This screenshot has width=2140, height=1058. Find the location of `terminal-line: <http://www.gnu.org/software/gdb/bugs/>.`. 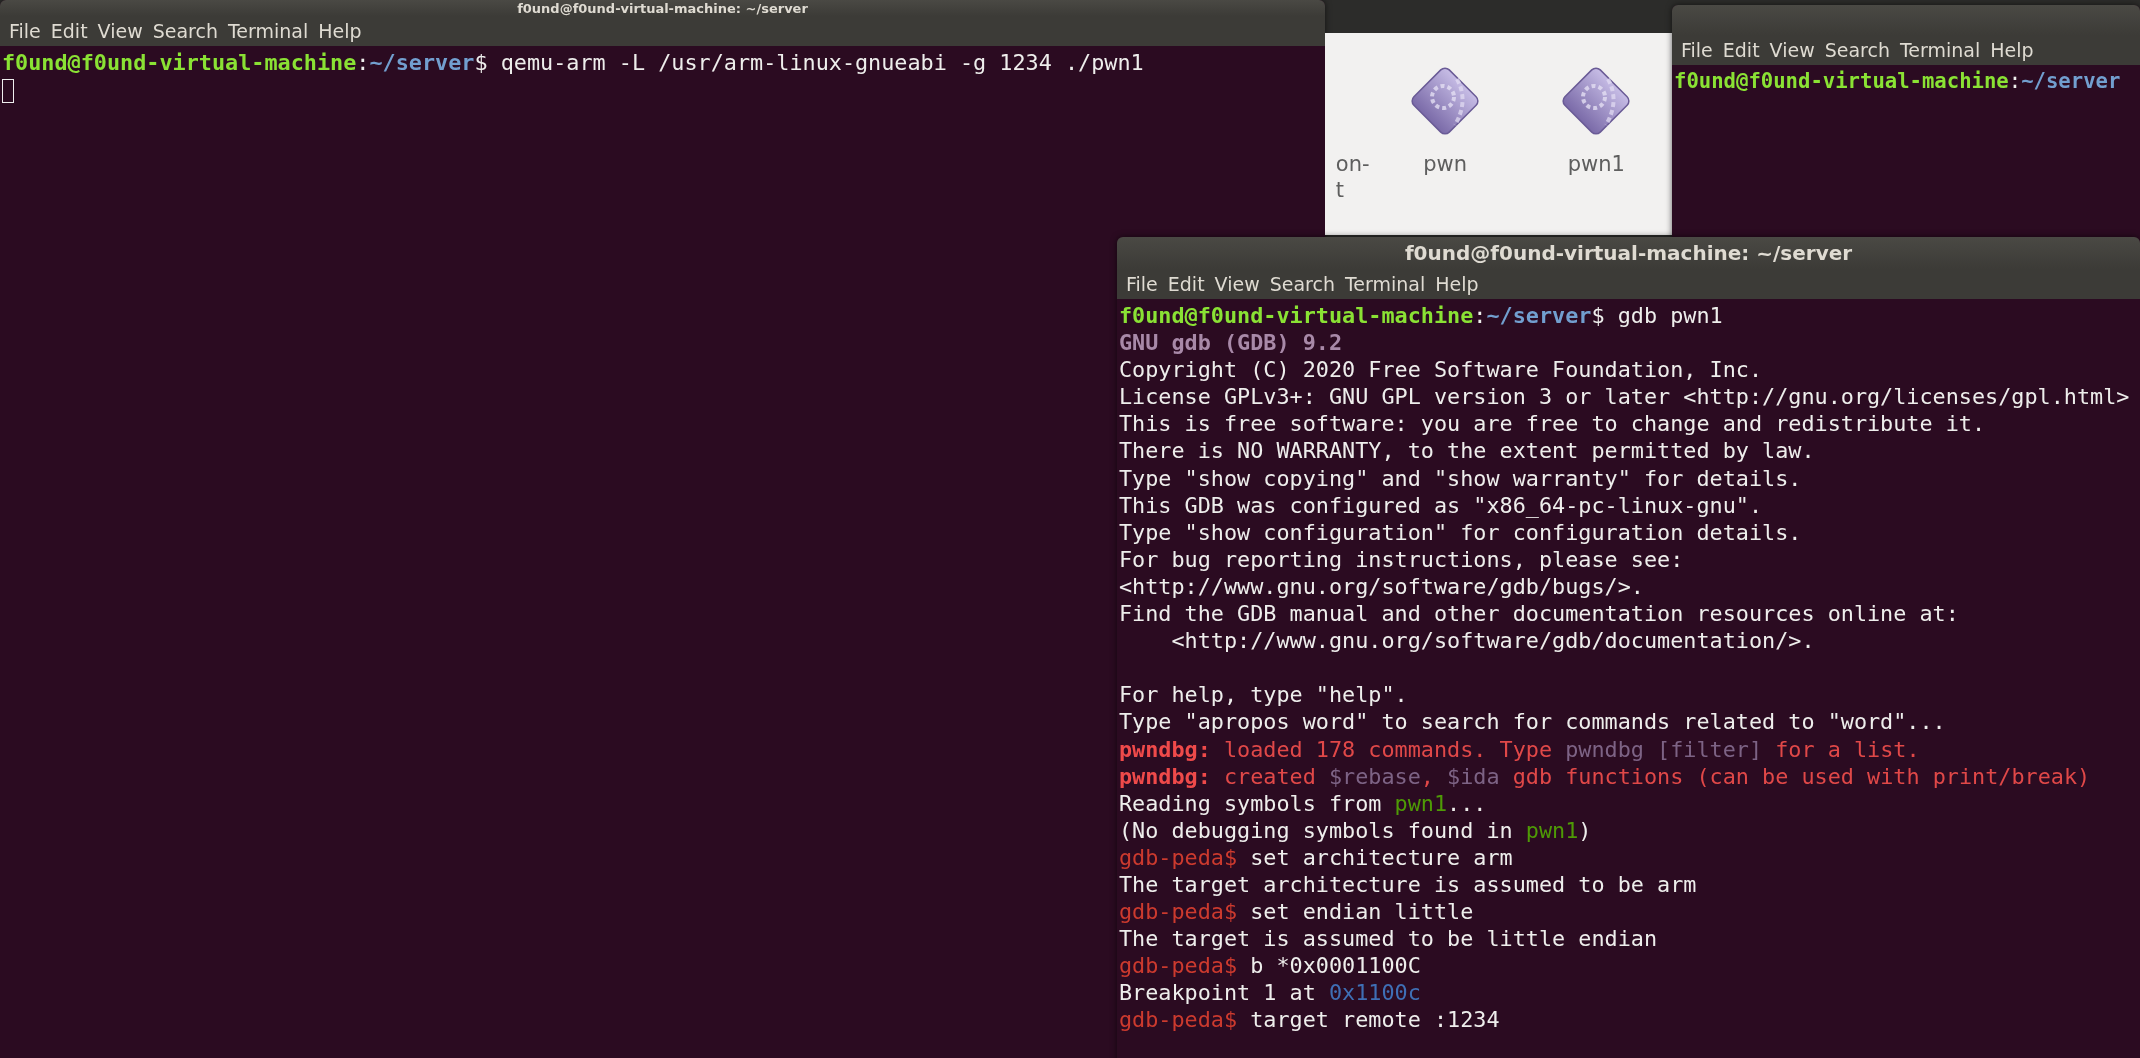

terminal-line: <http://www.gnu.org/software/gdb/bugs/>. is located at coordinates (1381, 586).